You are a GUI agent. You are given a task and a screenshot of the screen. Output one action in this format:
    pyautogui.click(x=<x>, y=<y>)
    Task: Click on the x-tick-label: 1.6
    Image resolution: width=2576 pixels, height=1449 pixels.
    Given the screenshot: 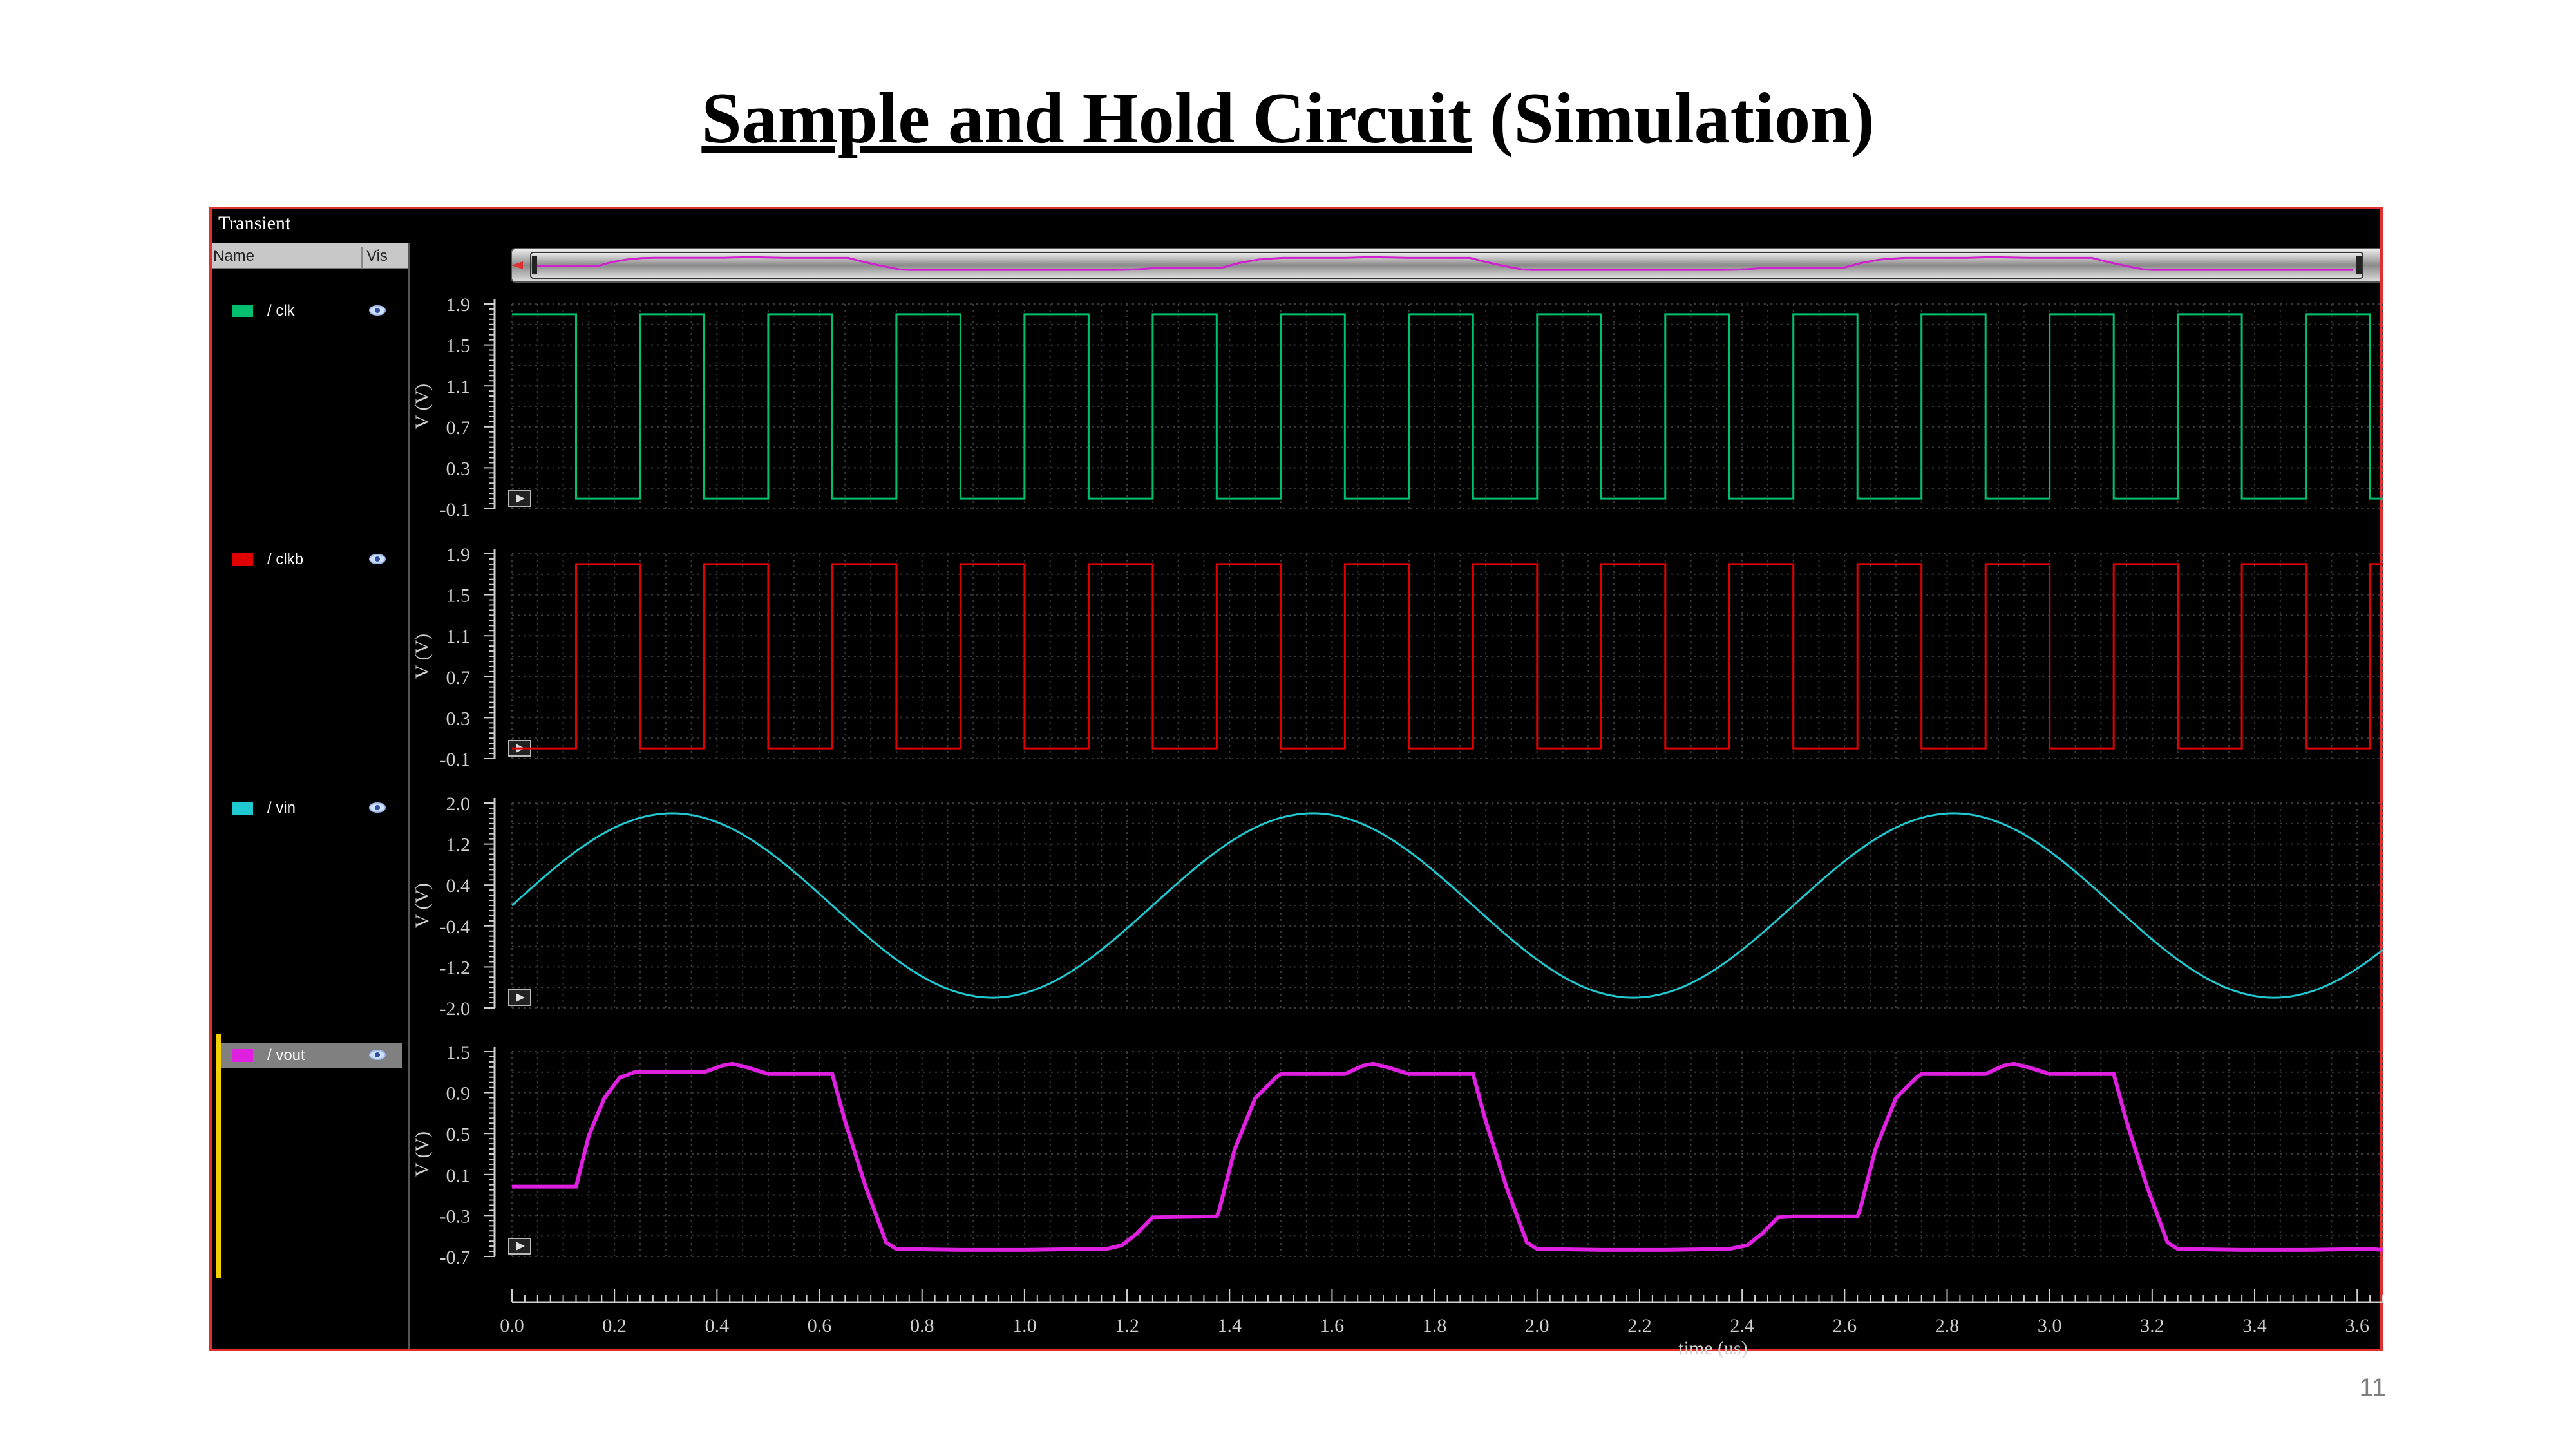 What is the action you would take?
    pyautogui.click(x=1333, y=1325)
    